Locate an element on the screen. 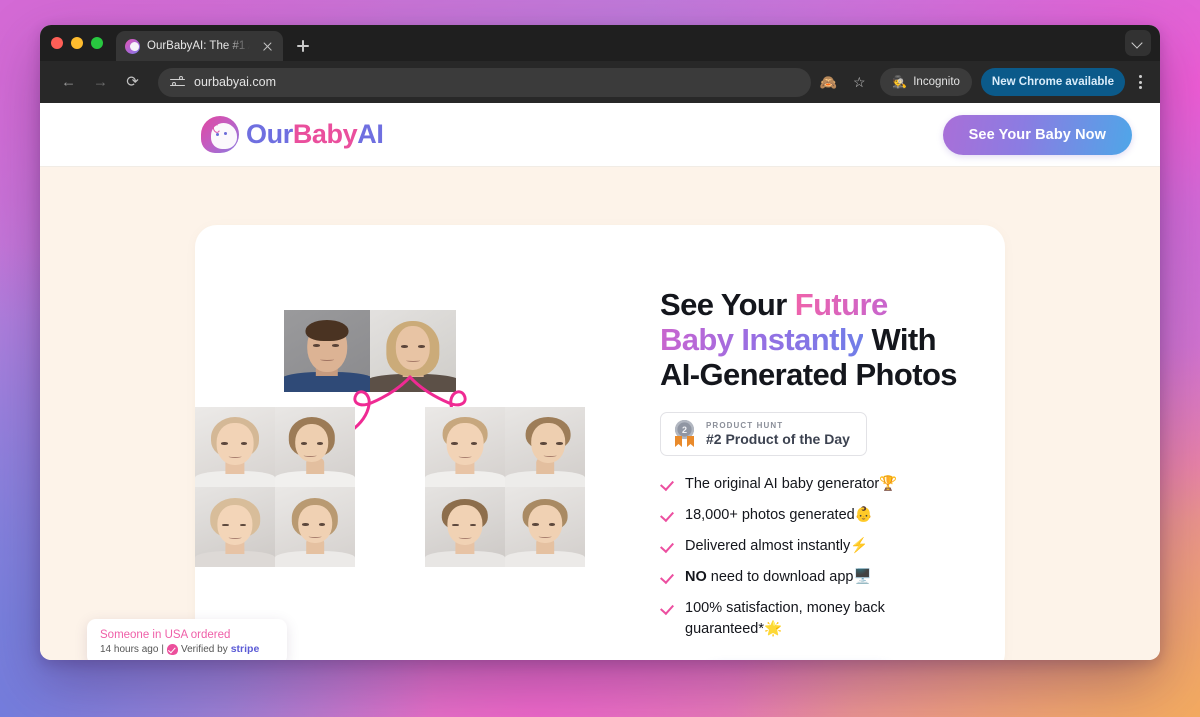 This screenshot has width=1200, height=717. reload-icon: ⟳ is located at coordinates (132, 82).